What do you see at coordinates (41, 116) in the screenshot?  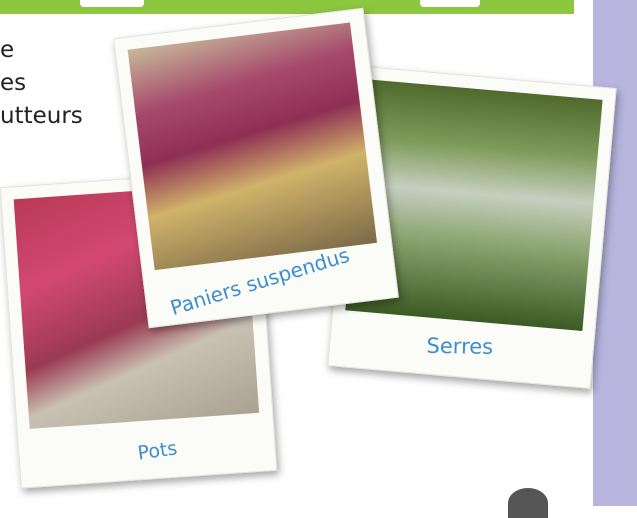 I see `body-text-line: utteurs` at bounding box center [41, 116].